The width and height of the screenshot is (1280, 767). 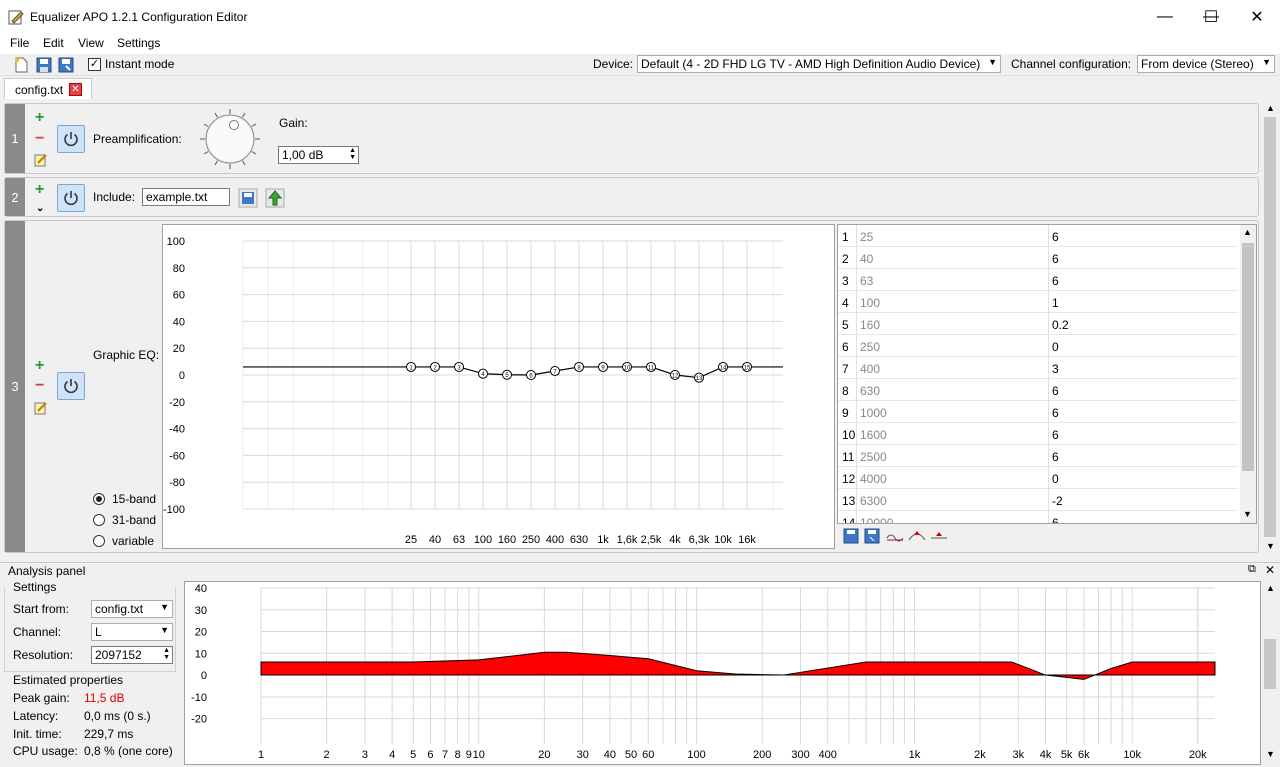 I want to click on table-row: 6 250 0, so click(x=1038, y=346).